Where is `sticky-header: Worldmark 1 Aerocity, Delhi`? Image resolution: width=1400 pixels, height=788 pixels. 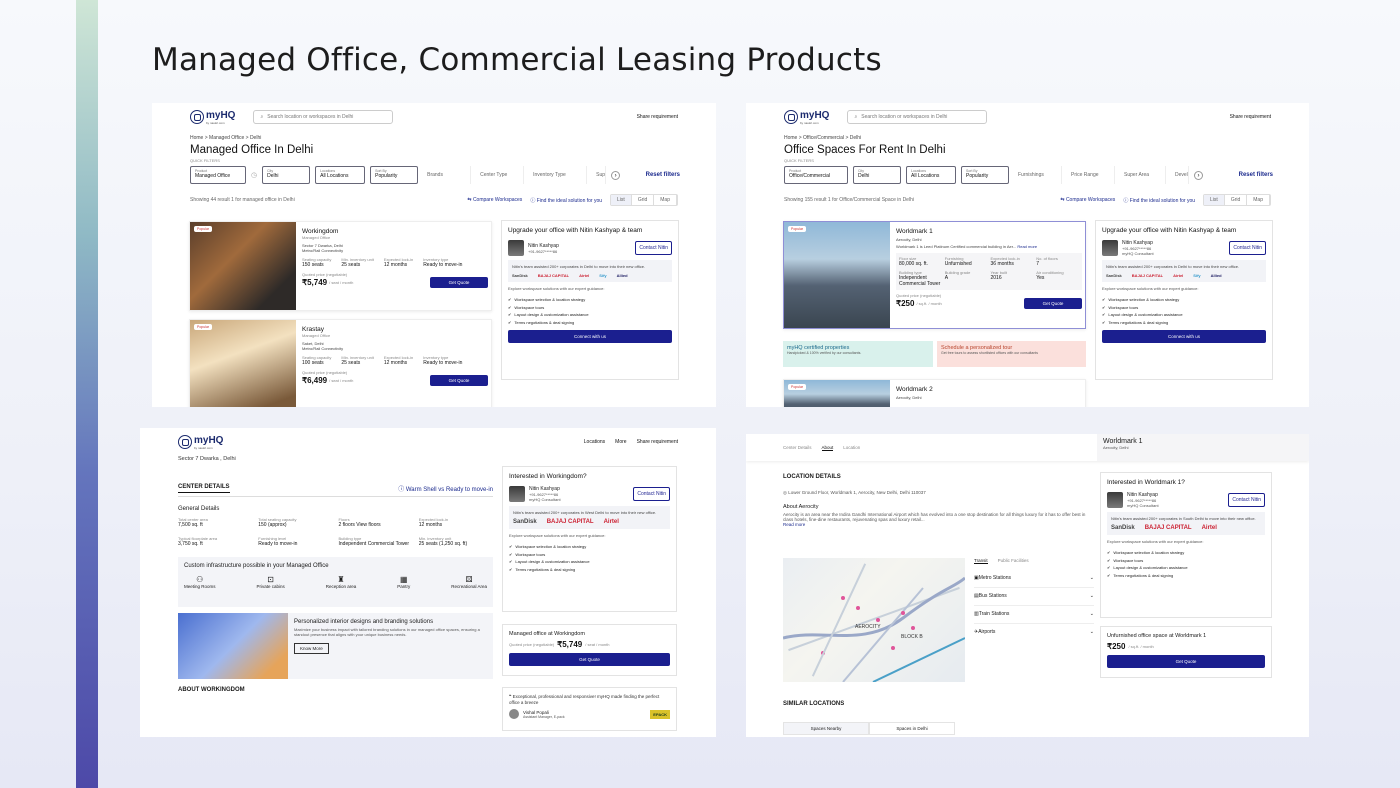
sticky-header: Worldmark 1 Aerocity, Delhi is located at coordinates (1203, 447).